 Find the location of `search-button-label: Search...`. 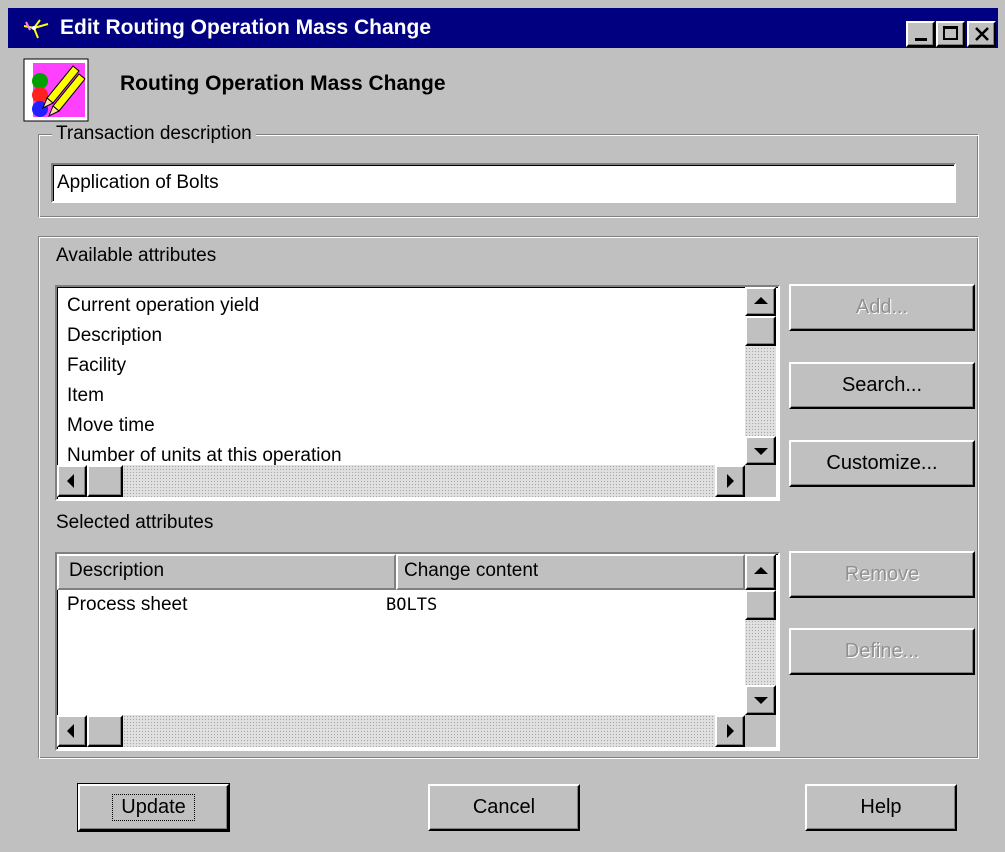

search-button-label: Search... is located at coordinates (882, 385).